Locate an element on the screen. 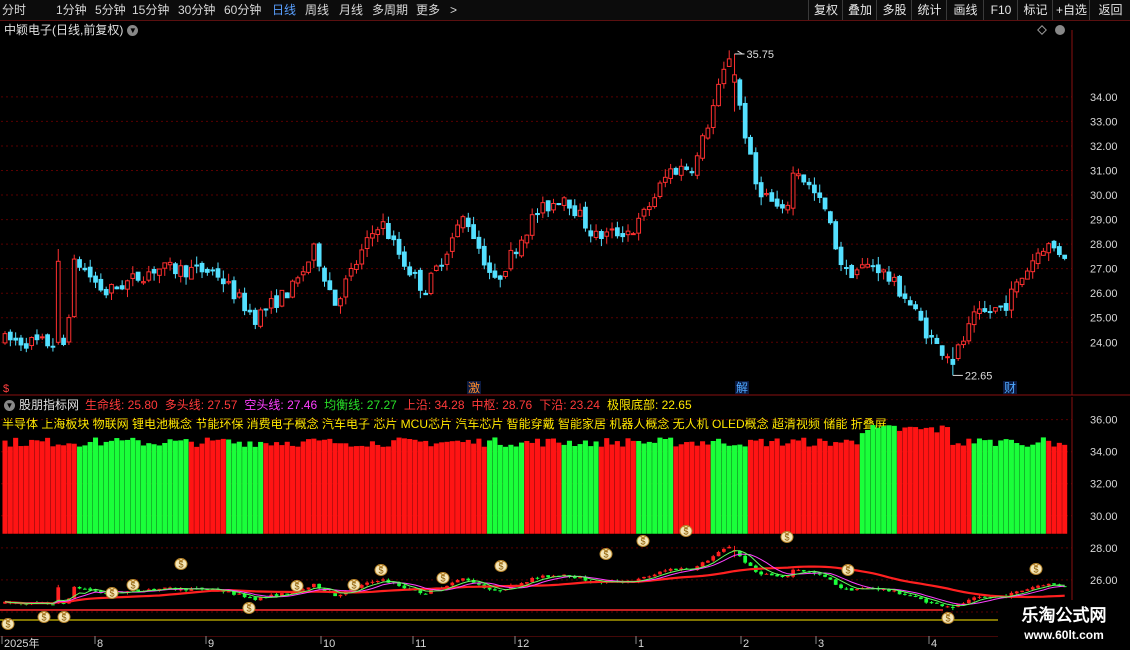  price-tick-label: 33.00 is located at coordinates (1104, 122).